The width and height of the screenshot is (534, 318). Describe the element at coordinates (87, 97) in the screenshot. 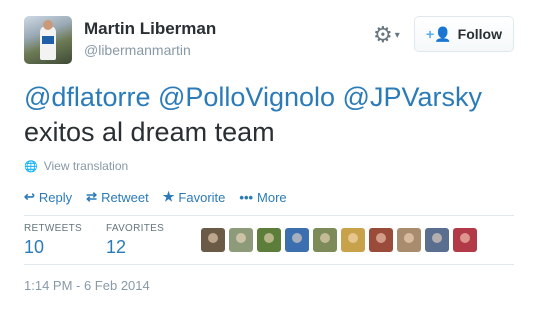

I see `mention-link: @dflatorre` at that location.